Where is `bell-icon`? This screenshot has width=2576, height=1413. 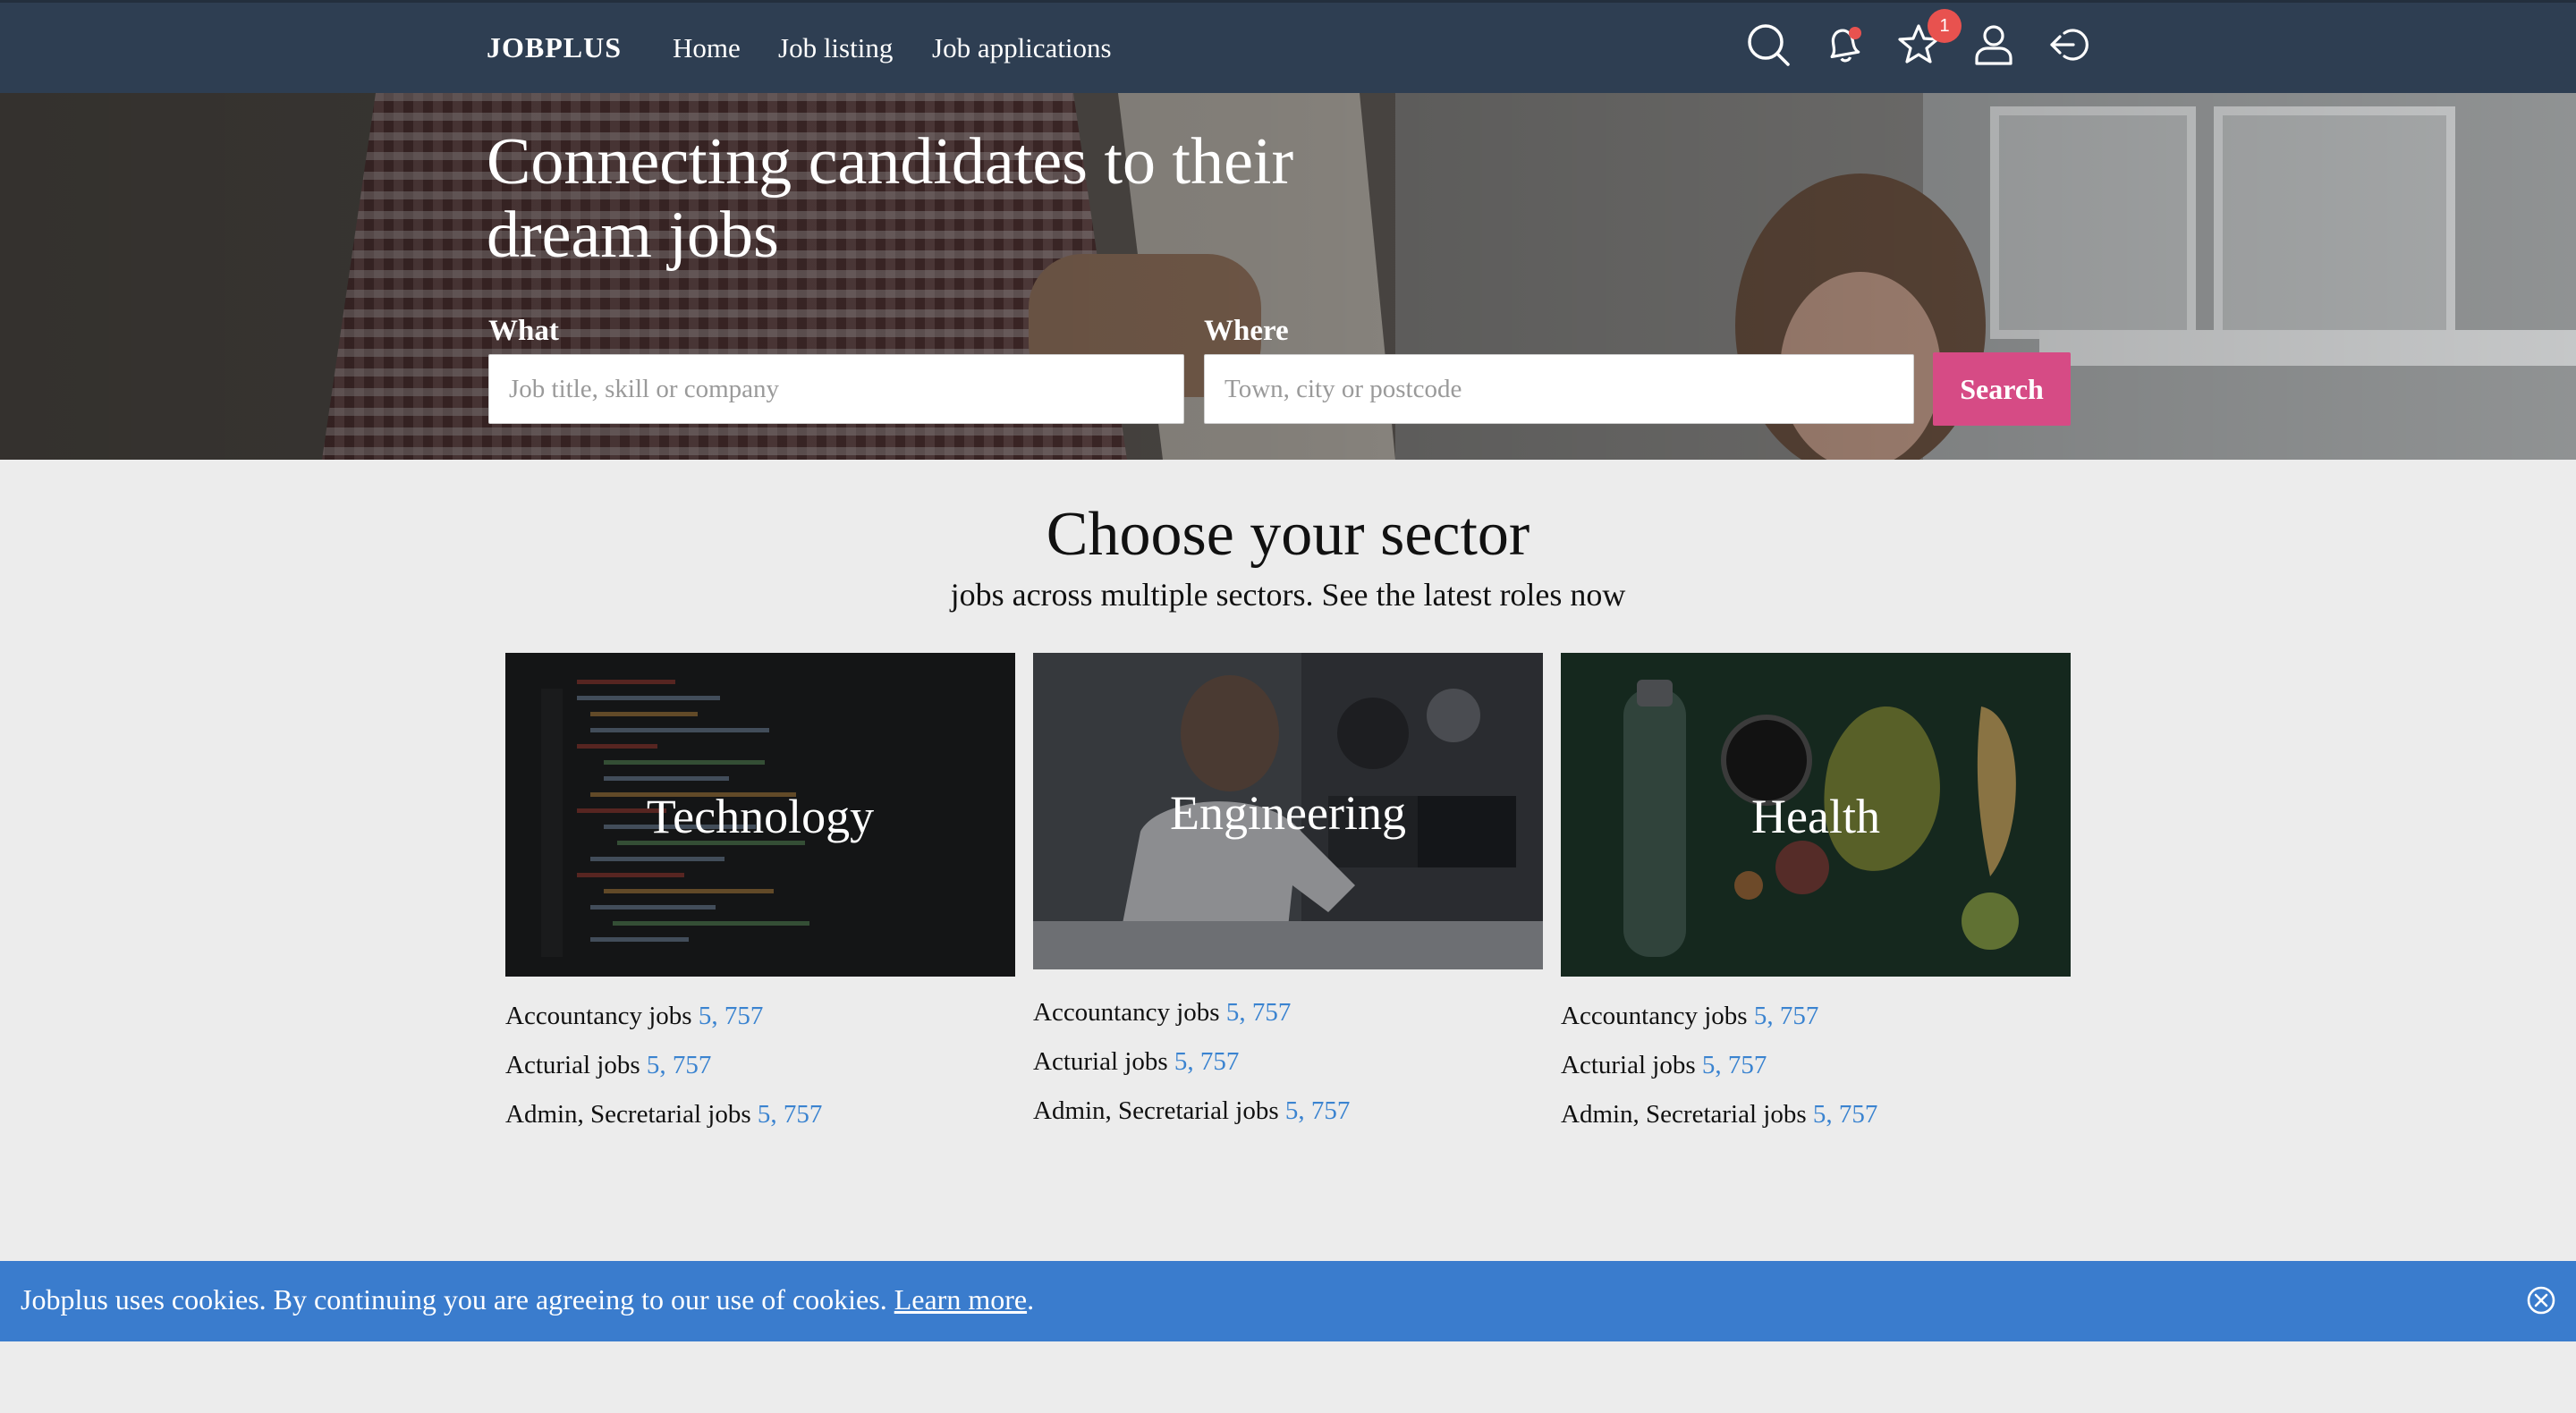 bell-icon is located at coordinates (1843, 45).